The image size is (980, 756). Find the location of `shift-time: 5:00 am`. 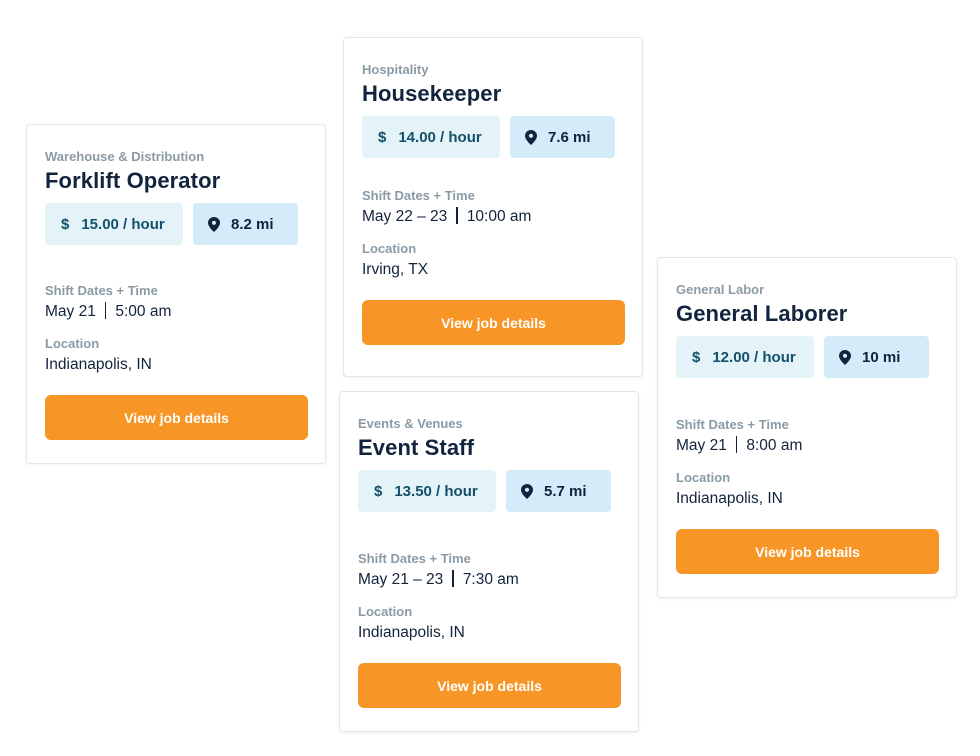

shift-time: 5:00 am is located at coordinates (143, 311).